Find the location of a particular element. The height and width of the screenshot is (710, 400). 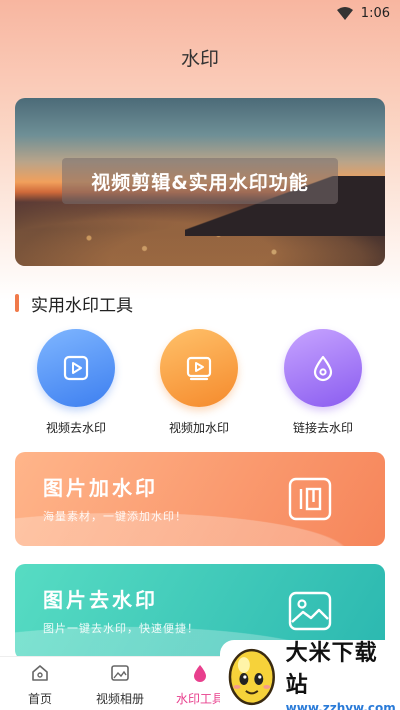

watermark-site-url: www.zzhyw.com is located at coordinates (340, 705).